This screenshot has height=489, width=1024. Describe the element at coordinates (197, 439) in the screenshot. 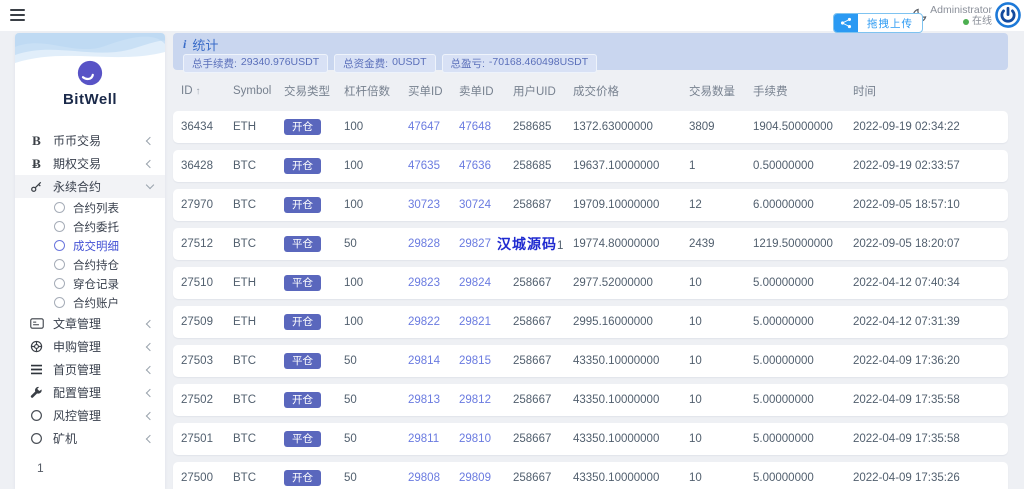

I see `cell-id: 27501` at that location.